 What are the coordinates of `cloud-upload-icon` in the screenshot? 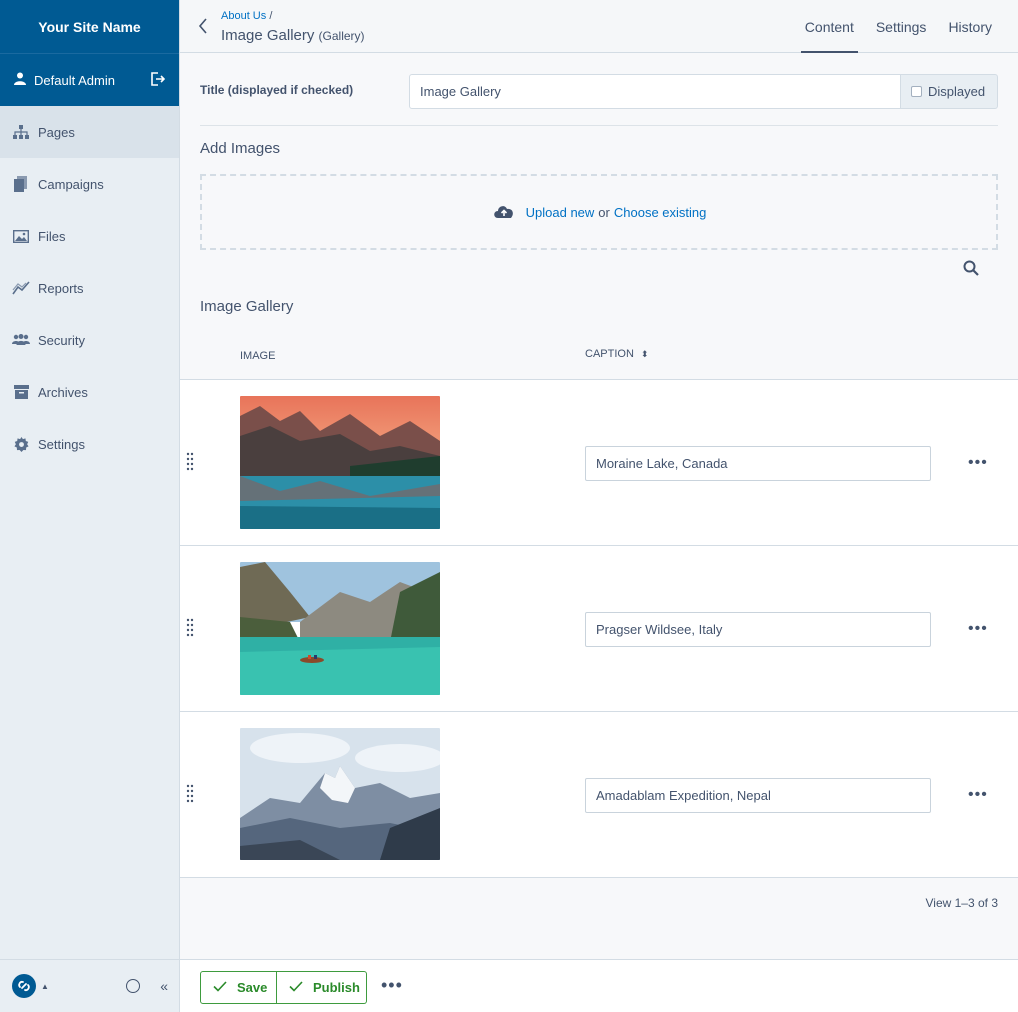 It's located at (504, 212).